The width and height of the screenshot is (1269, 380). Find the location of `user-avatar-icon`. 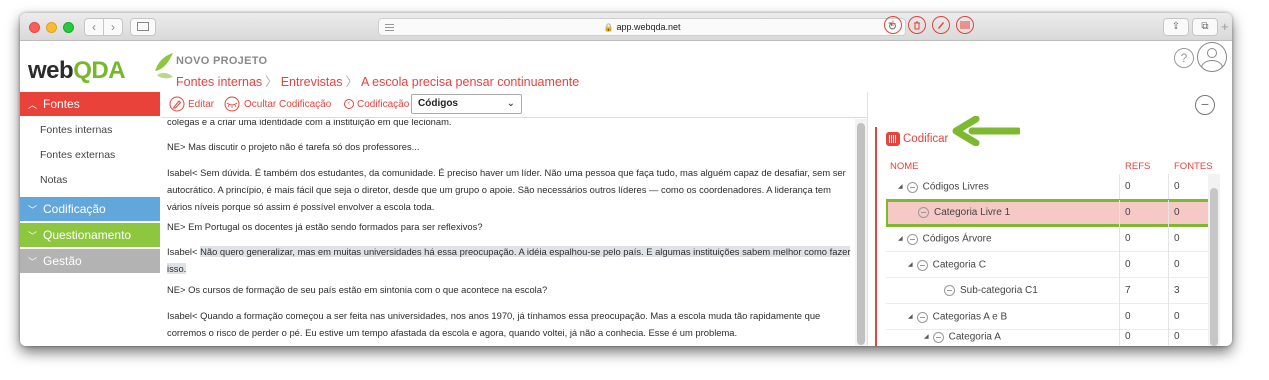

user-avatar-icon is located at coordinates (1212, 57).